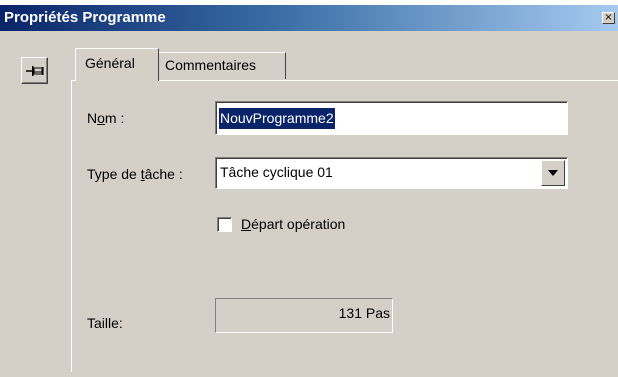 This screenshot has height=377, width=618. I want to click on tab-comments: Commentaires, so click(222, 65).